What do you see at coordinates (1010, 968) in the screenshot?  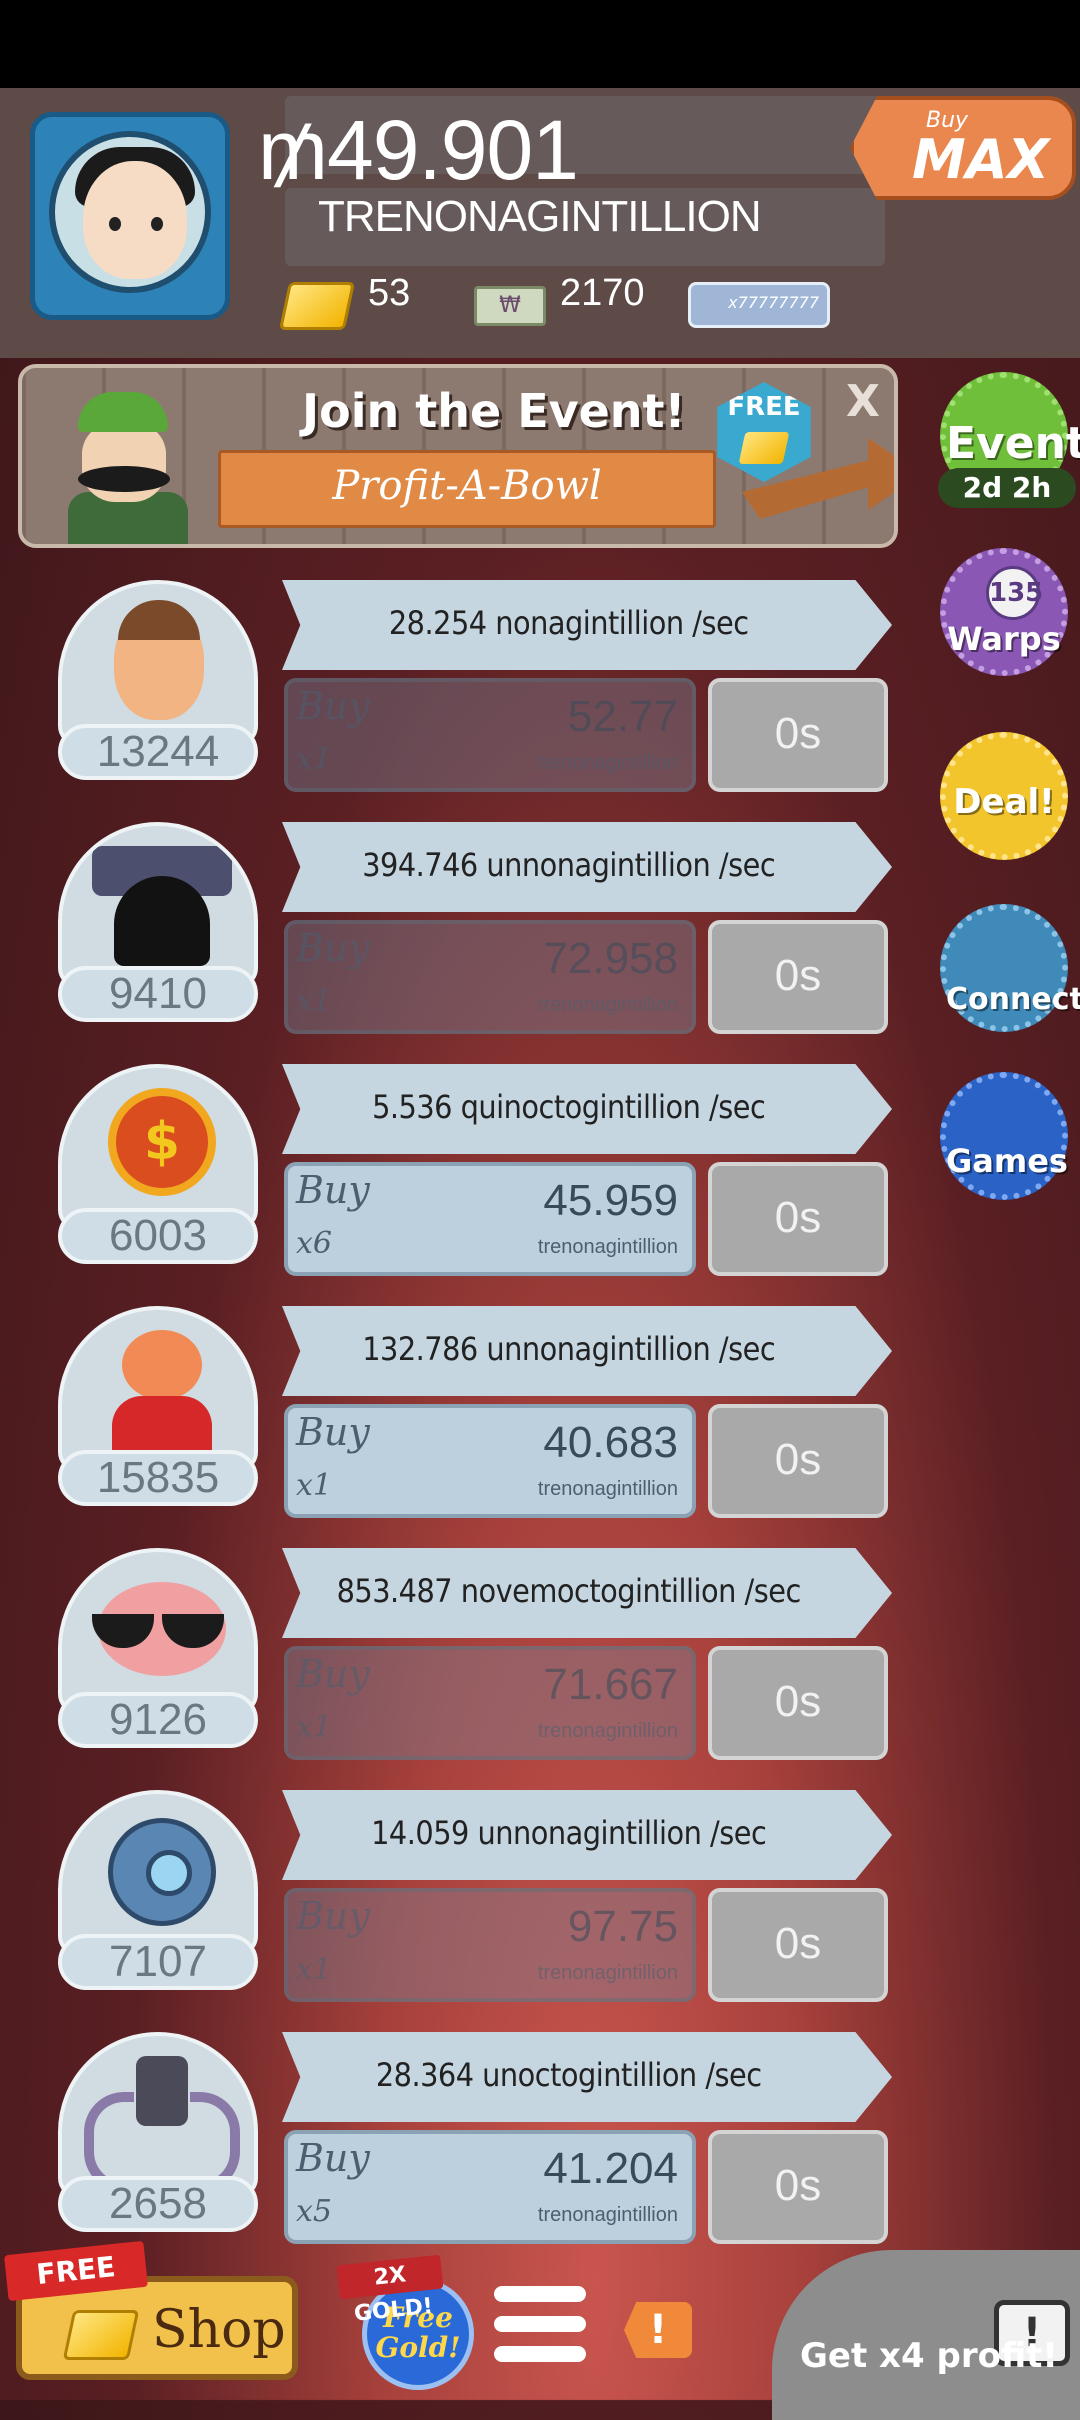 I see `connect-button: Connect` at bounding box center [1010, 968].